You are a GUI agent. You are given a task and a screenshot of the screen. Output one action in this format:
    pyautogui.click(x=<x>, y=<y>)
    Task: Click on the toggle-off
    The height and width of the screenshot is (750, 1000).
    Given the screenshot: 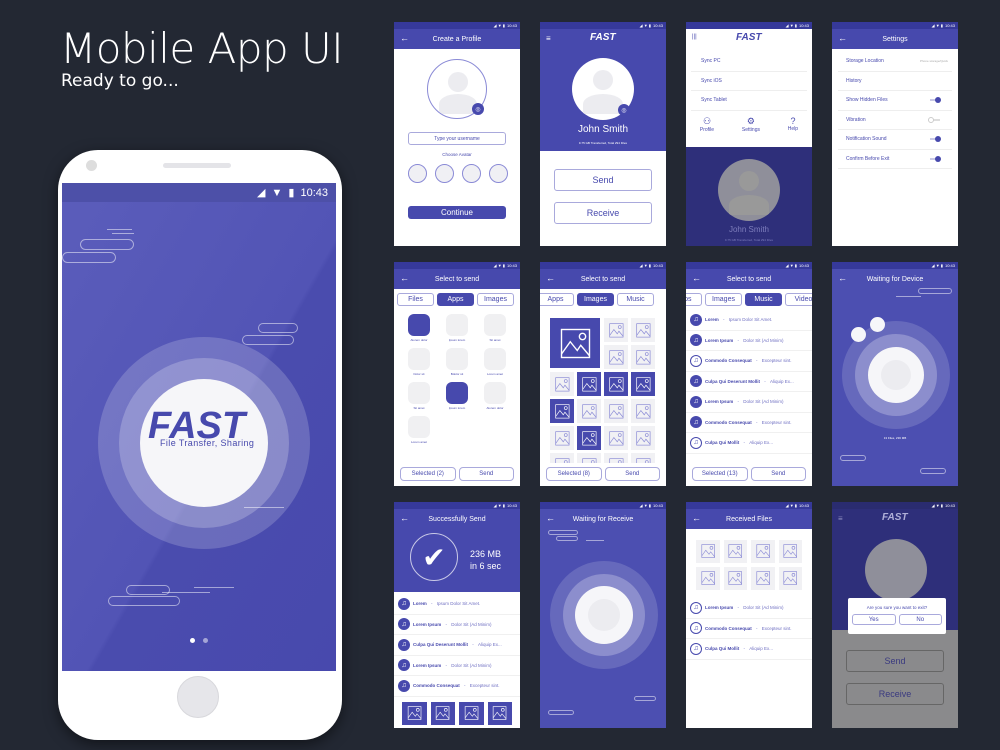 What is the action you would take?
    pyautogui.click(x=934, y=119)
    